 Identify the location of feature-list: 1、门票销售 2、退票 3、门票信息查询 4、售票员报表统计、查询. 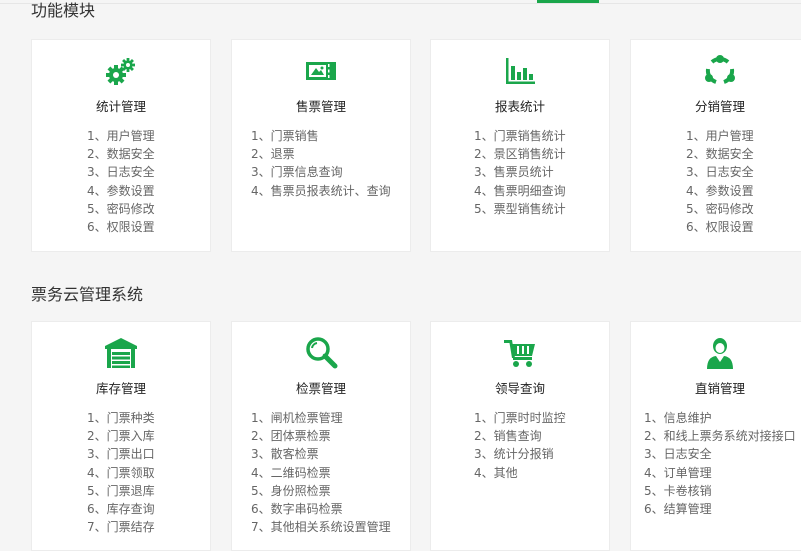
(321, 163).